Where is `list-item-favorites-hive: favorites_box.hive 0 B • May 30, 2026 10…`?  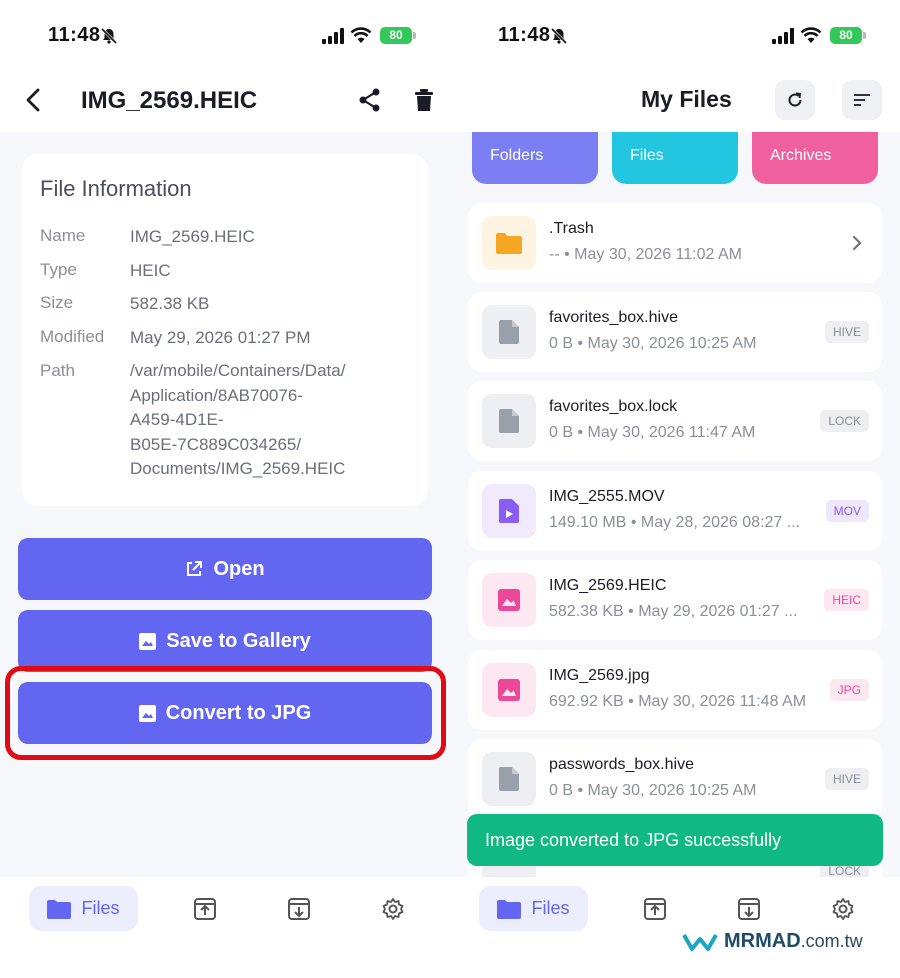
list-item-favorites-hive: favorites_box.hive 0 B • May 30, 2026 10… is located at coordinates (675, 332).